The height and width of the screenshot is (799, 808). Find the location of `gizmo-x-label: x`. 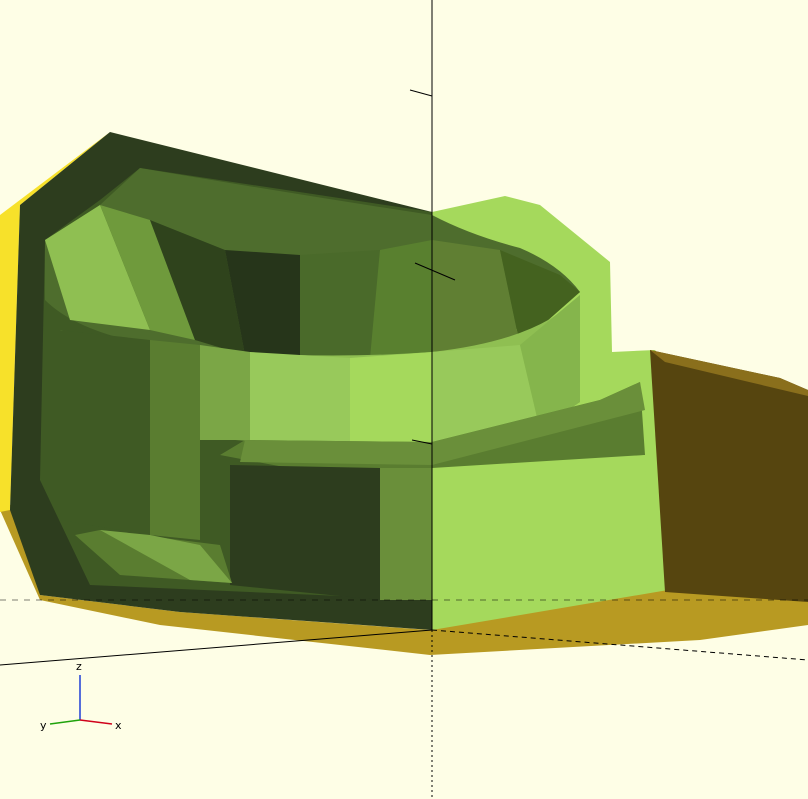

gizmo-x-label: x is located at coordinates (118, 725).